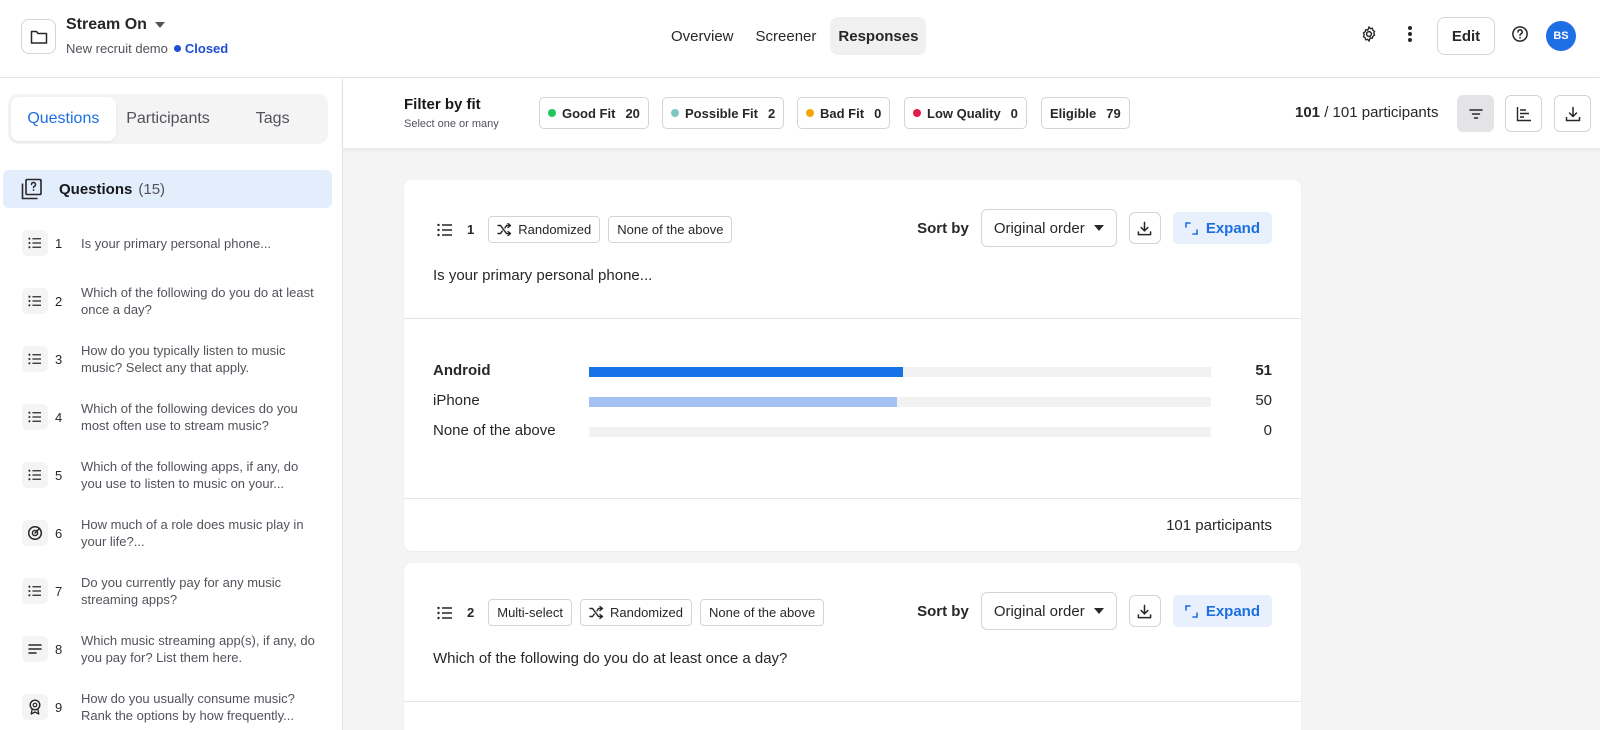 This screenshot has width=1600, height=730. I want to click on folder-icon, so click(38, 37).